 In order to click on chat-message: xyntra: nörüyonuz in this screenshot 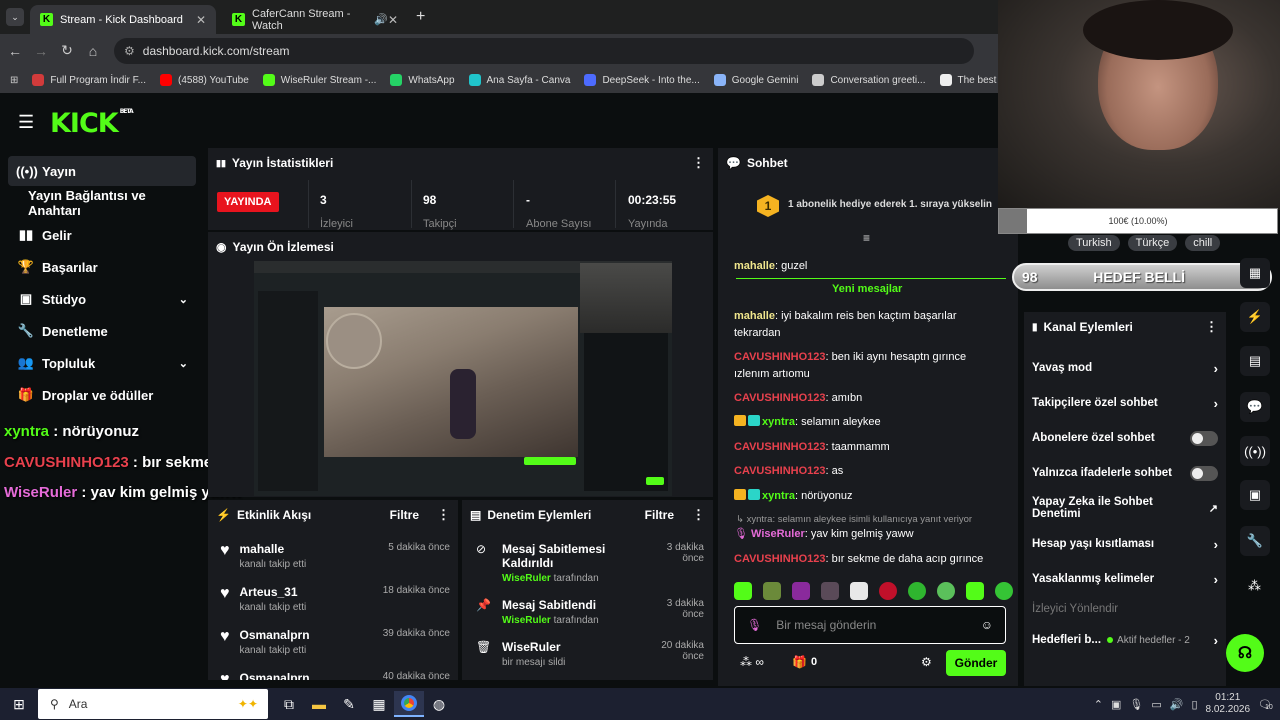, I will do `click(869, 496)`.